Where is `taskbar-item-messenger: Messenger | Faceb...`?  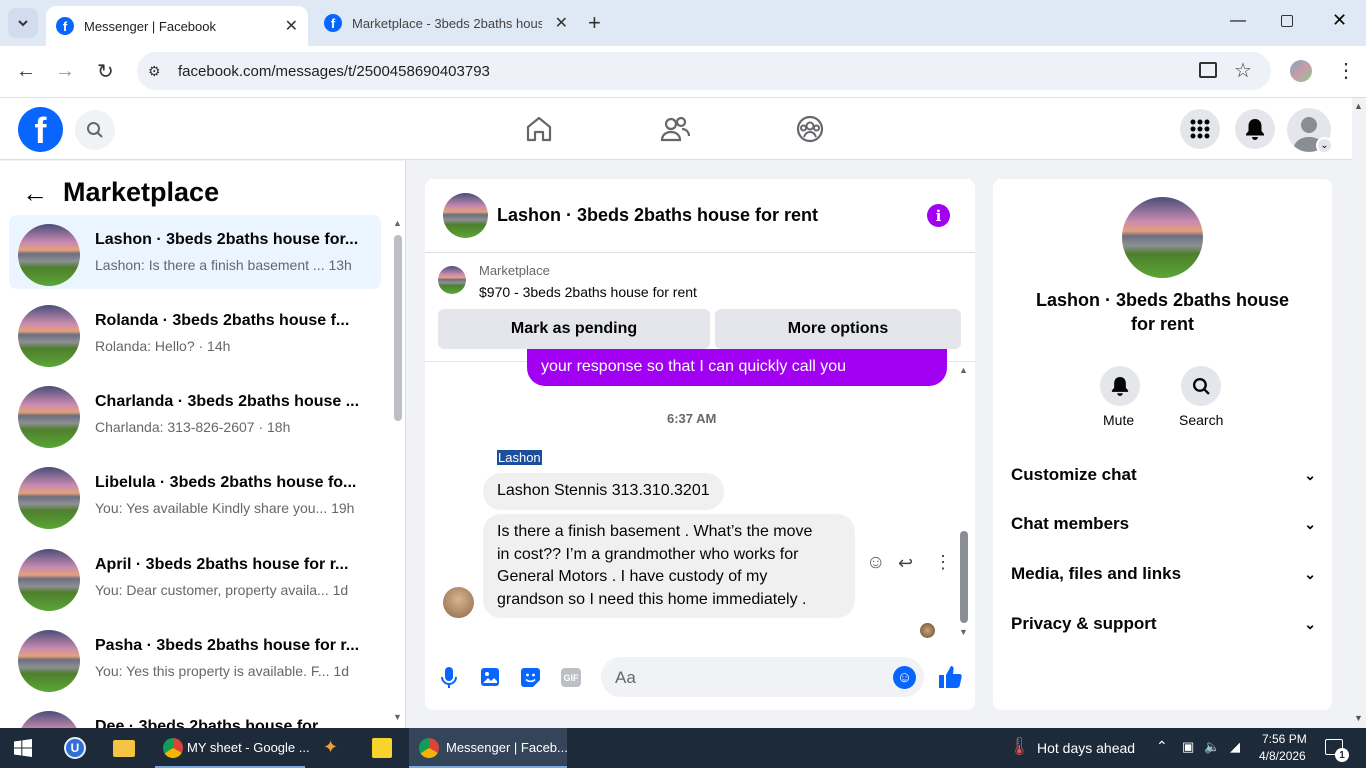
taskbar-item-messenger: Messenger | Faceb... is located at coordinates (488, 748).